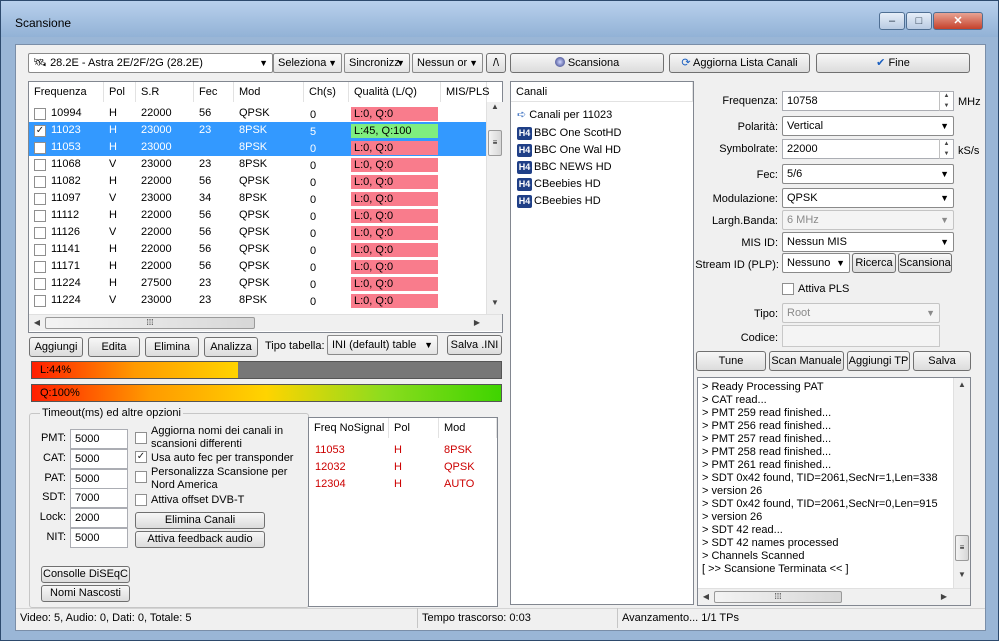  What do you see at coordinates (66, 92) in the screenshot?
I see `col-header-frequency: Frequenza` at bounding box center [66, 92].